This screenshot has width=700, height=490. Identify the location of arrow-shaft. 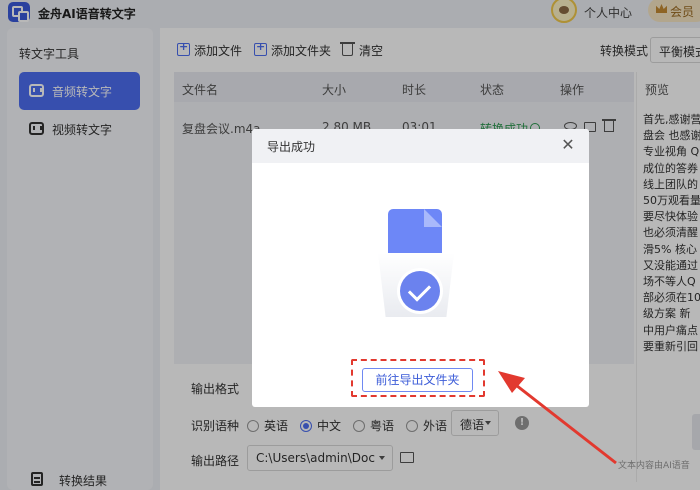
(564, 422).